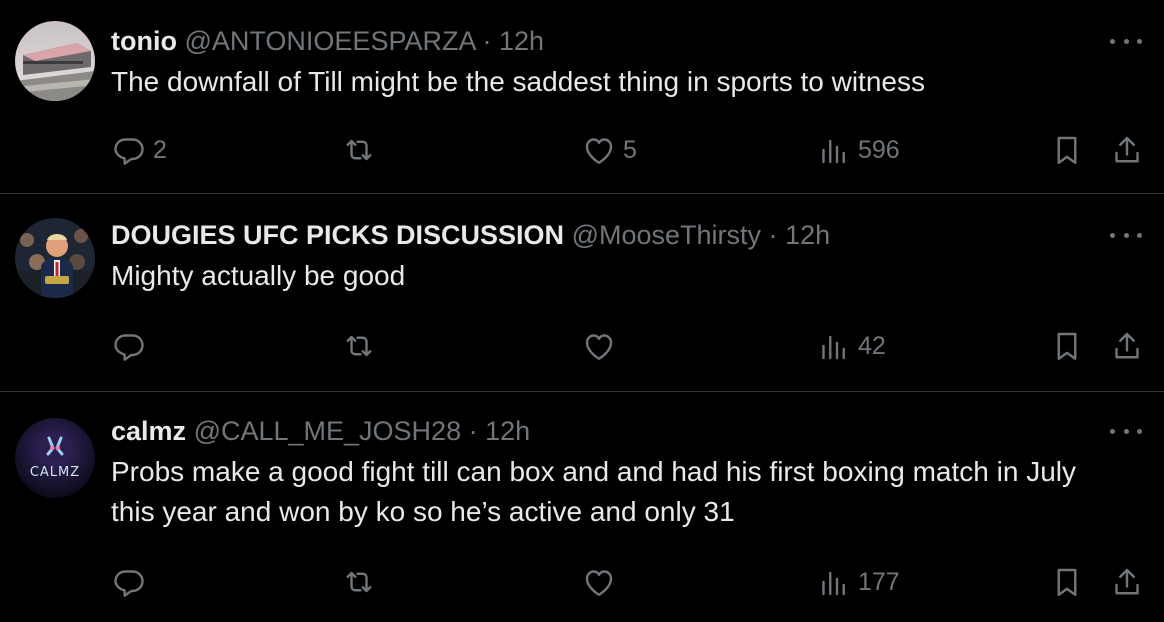 The width and height of the screenshot is (1164, 622). Describe the element at coordinates (160, 149) in the screenshot. I see `reply-count: 2` at that location.